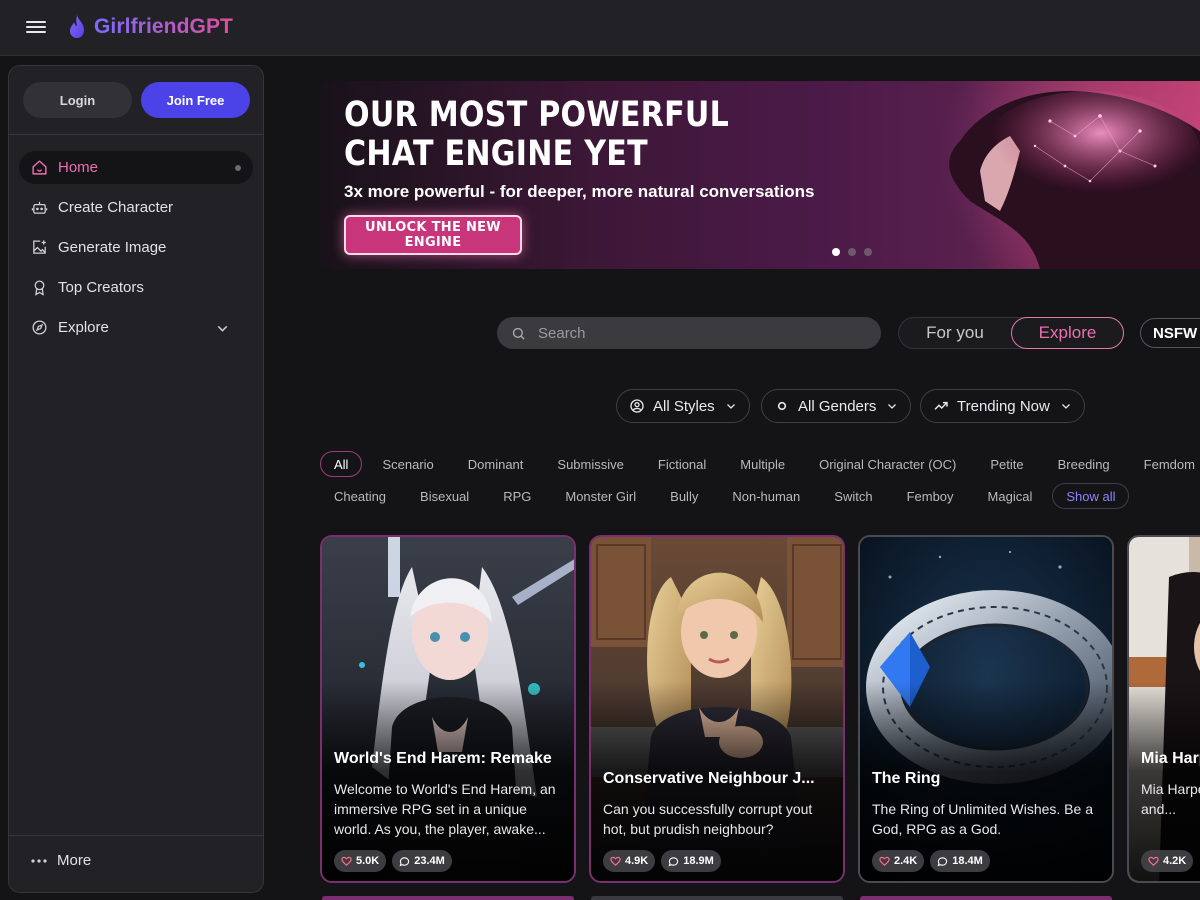 This screenshot has height=900, width=1200. What do you see at coordinates (101, 287) in the screenshot?
I see `sidebar-item-label: Top Creators` at bounding box center [101, 287].